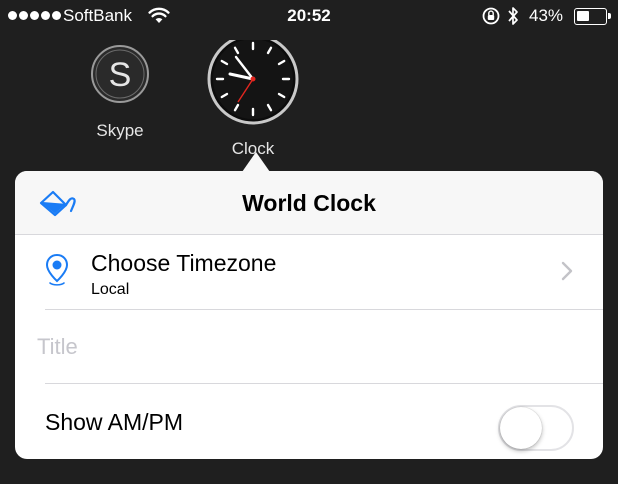 The image size is (618, 484). What do you see at coordinates (592, 16) in the screenshot?
I see `battery-icon` at bounding box center [592, 16].